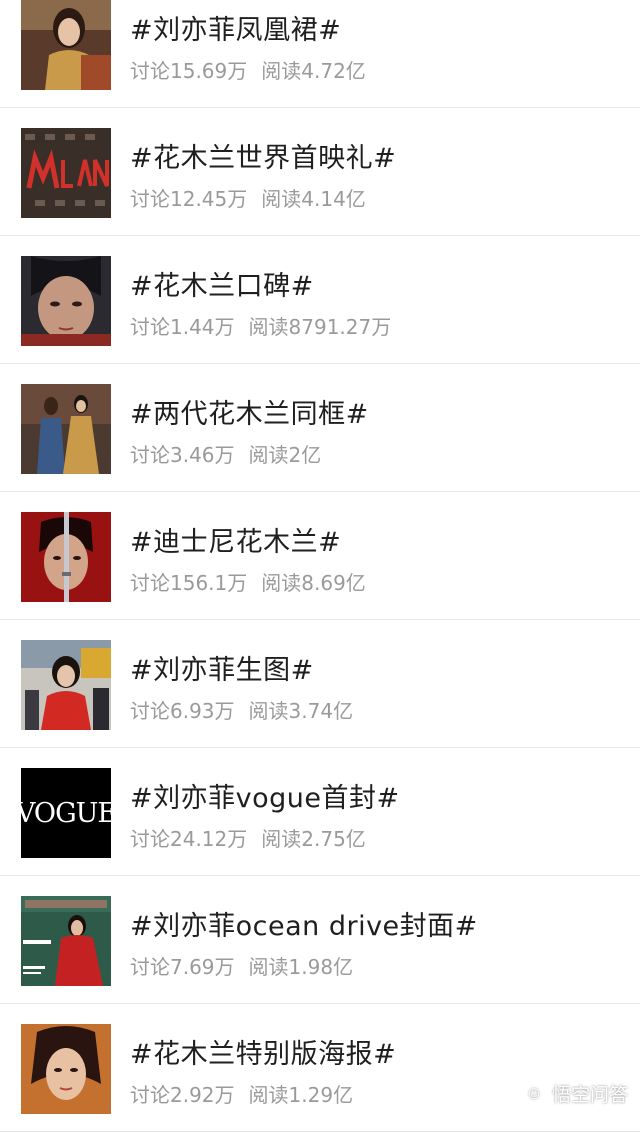 The height and width of the screenshot is (1132, 640). What do you see at coordinates (209, 583) in the screenshot?
I see `discuss-count: 156.1万` at bounding box center [209, 583].